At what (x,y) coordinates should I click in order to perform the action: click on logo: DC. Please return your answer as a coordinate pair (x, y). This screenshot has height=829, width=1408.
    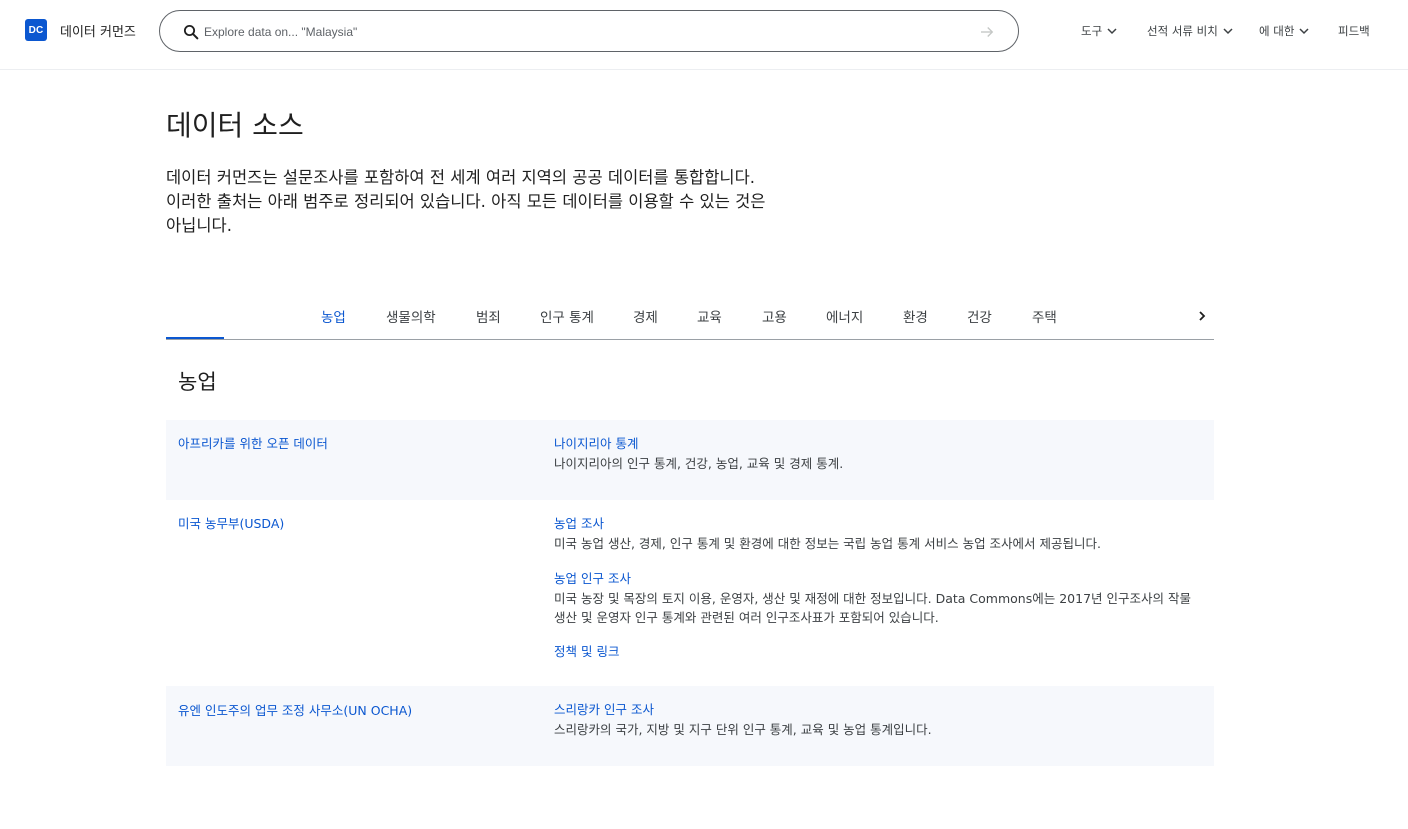
    Looking at the image, I should click on (36, 30).